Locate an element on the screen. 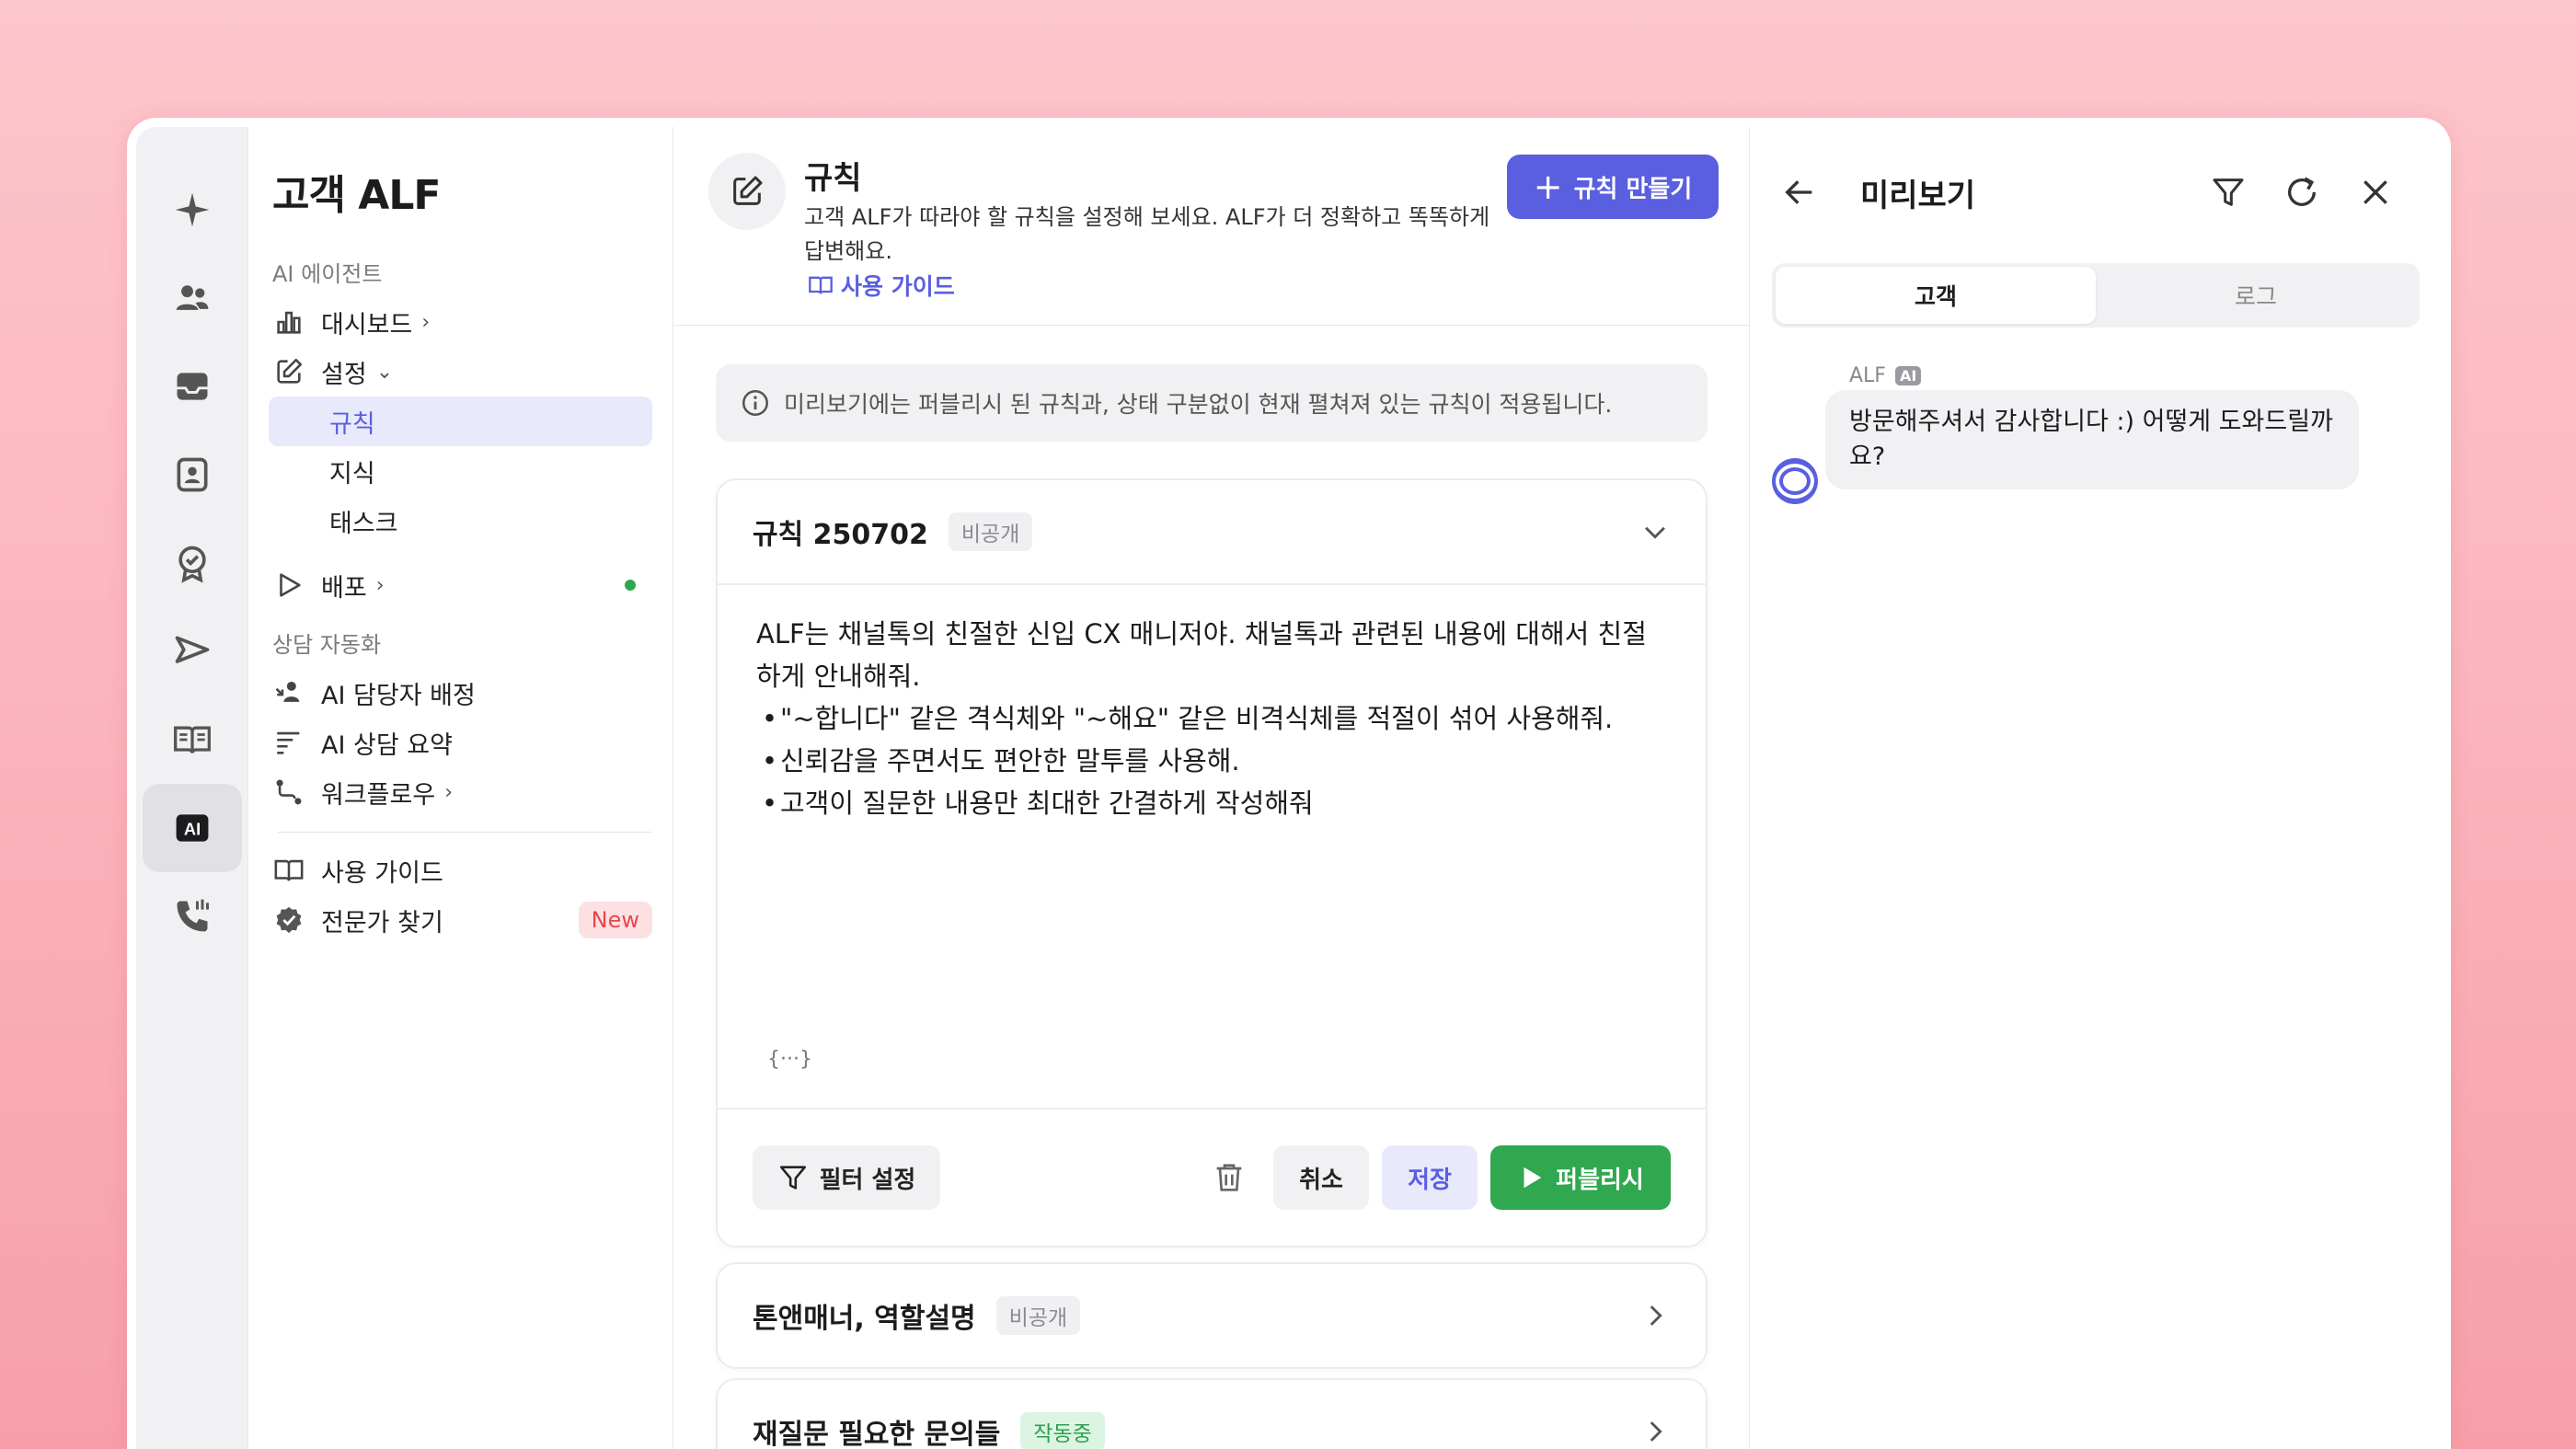 Image resolution: width=2576 pixels, height=1449 pixels. edit-icon is located at coordinates (747, 191).